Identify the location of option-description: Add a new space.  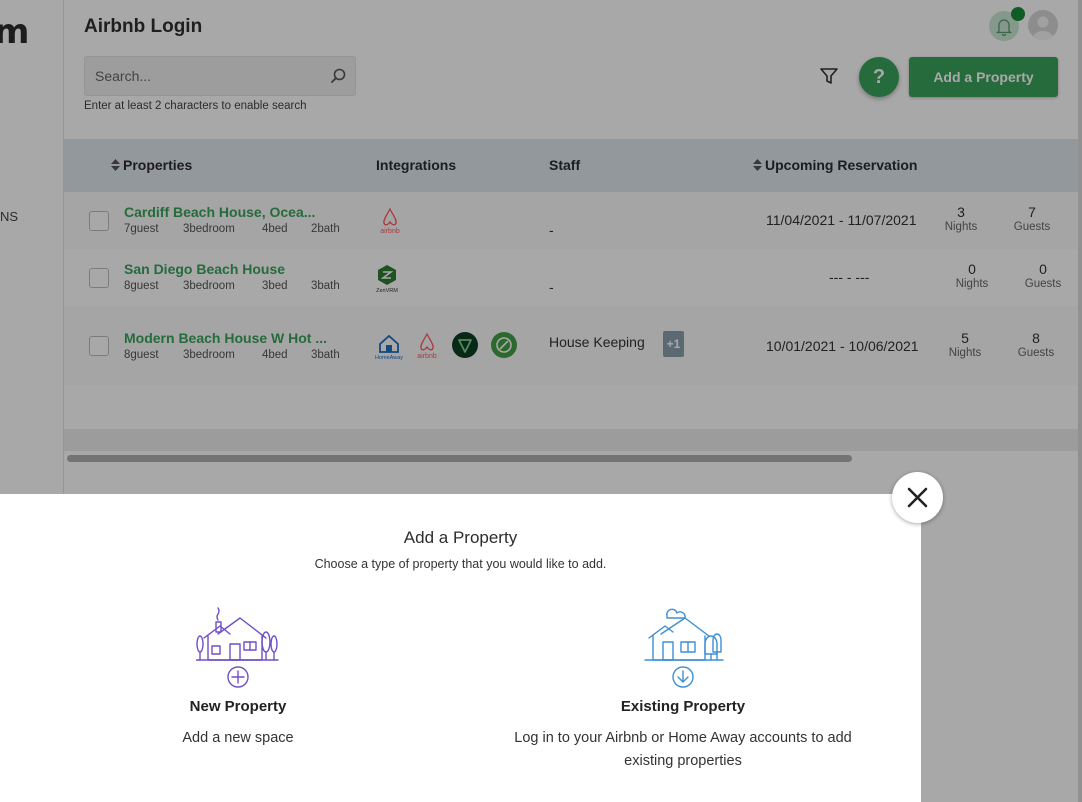
(238, 738).